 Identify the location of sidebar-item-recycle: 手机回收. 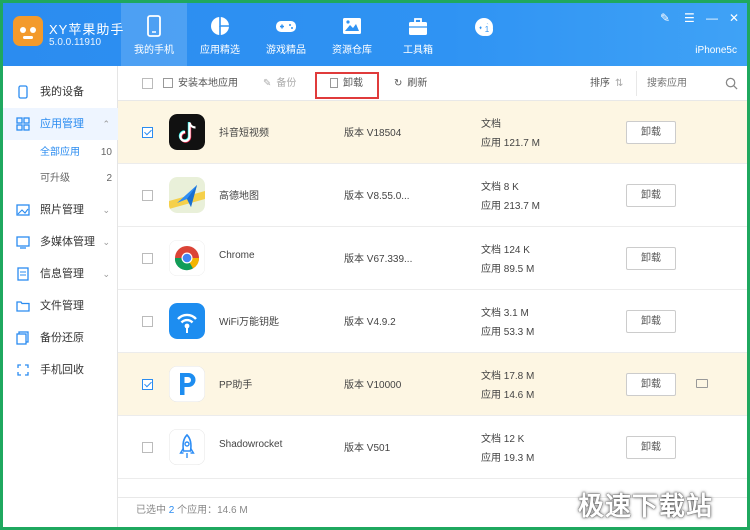
(60, 370).